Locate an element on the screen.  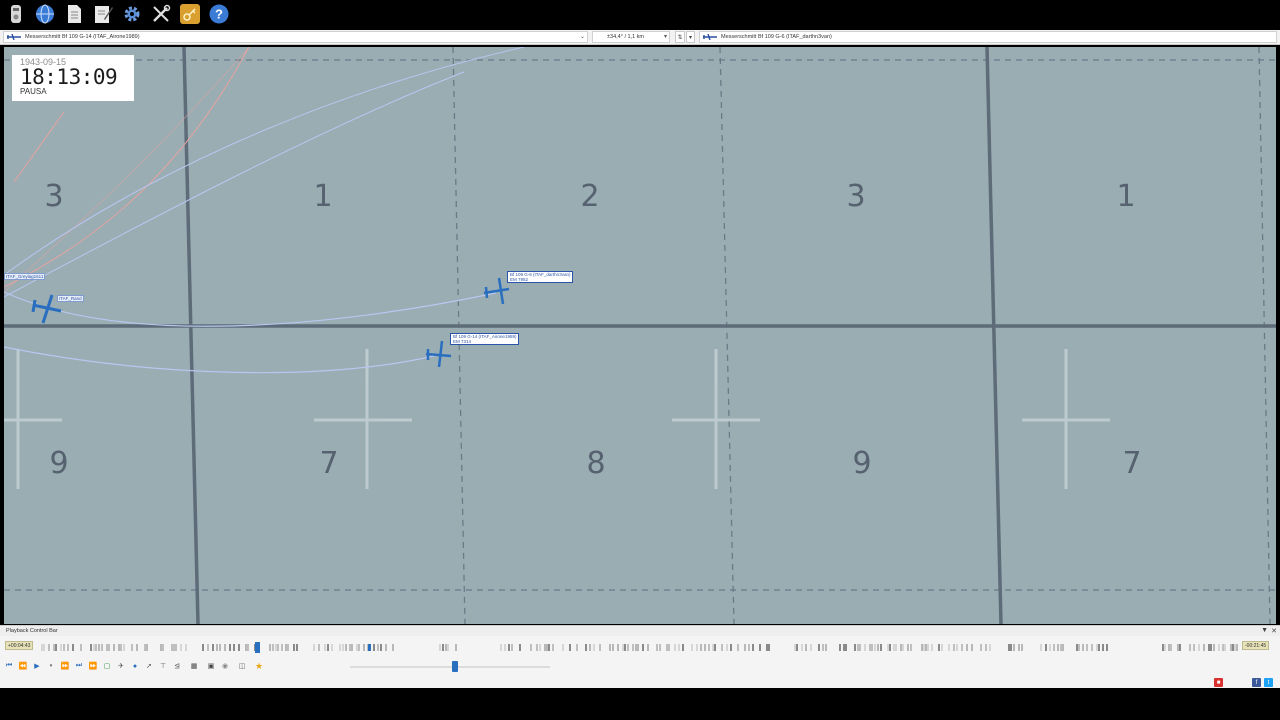
close-icon: ✕ is located at coordinates (1274, 631).